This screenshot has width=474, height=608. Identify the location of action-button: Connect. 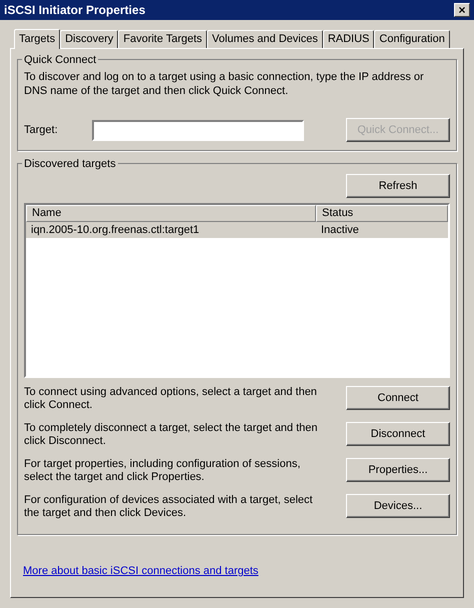
(398, 398).